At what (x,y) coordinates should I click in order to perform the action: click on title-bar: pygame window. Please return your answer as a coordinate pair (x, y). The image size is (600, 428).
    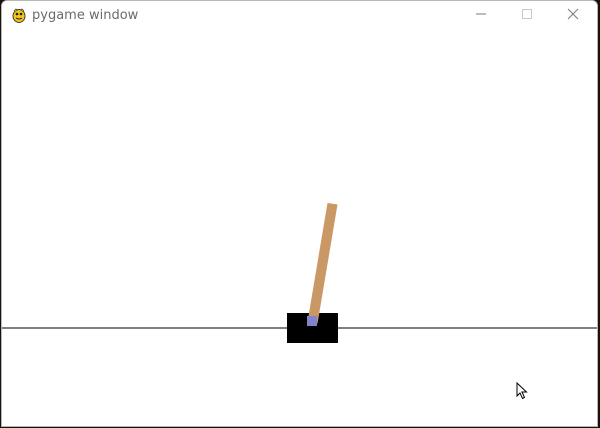
    Looking at the image, I should click on (299, 16).